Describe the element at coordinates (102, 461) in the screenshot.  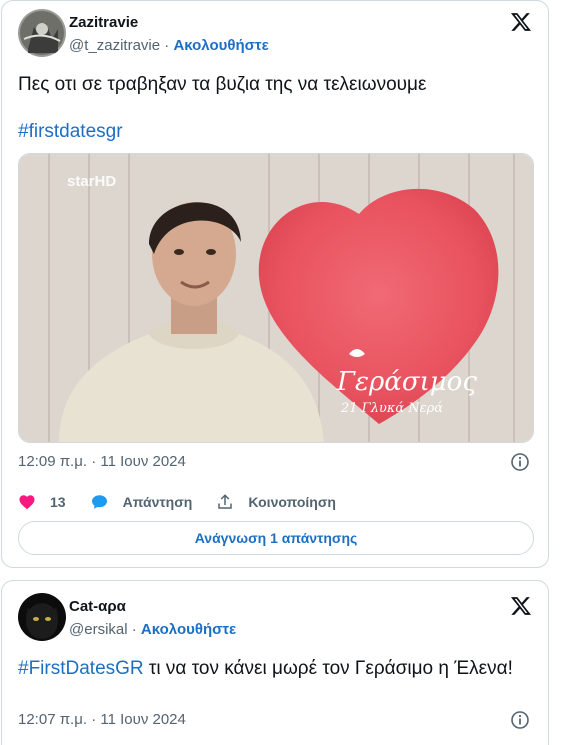
I see `timestamp: 12:09 π.μ. · 11 Ιουν 2024` at that location.